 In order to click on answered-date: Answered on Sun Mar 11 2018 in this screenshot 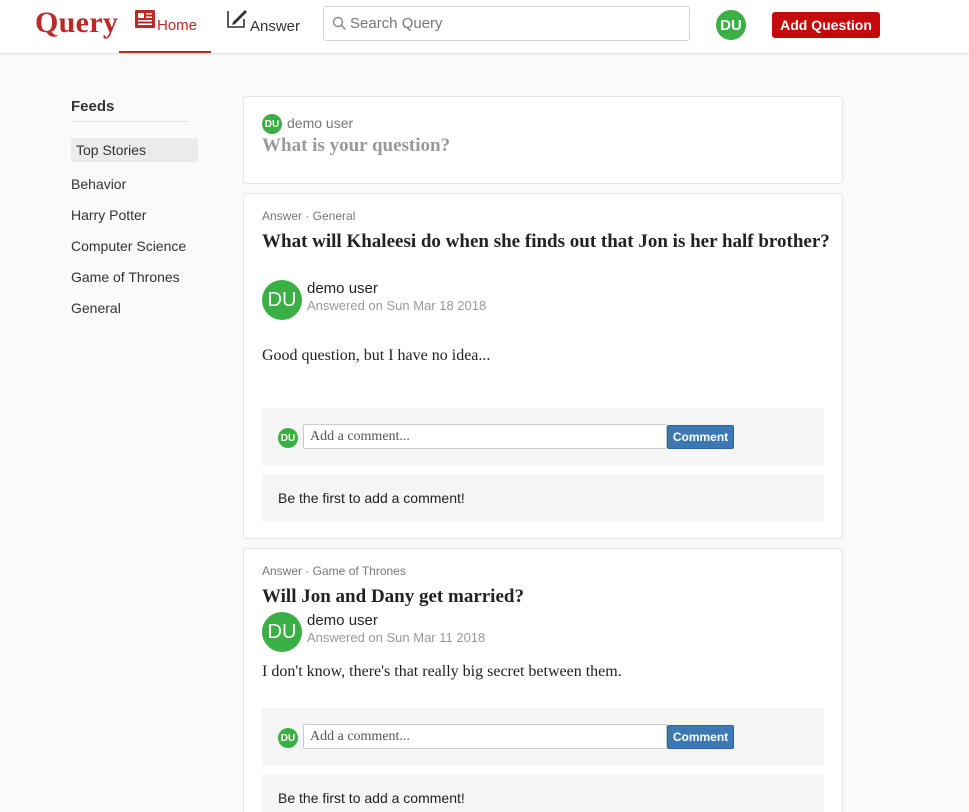, I will do `click(396, 637)`.